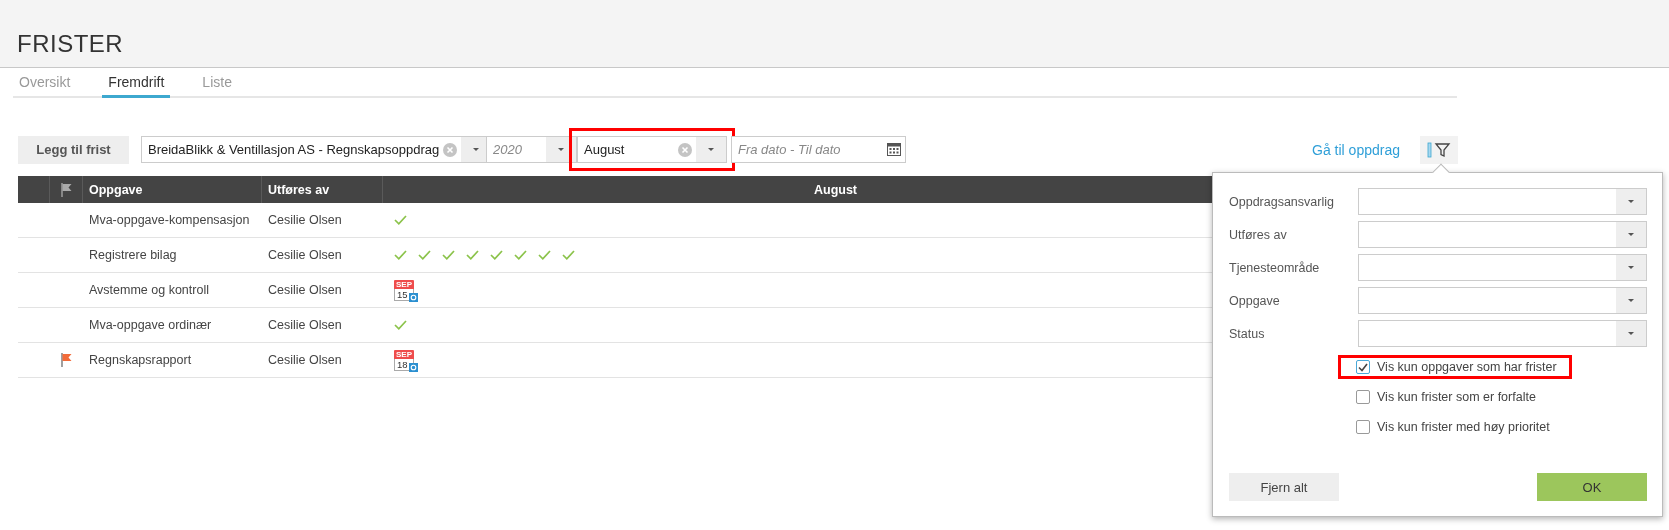 The width and height of the screenshot is (1669, 530). What do you see at coordinates (652, 149) in the screenshot?
I see `month-dropdown: August` at bounding box center [652, 149].